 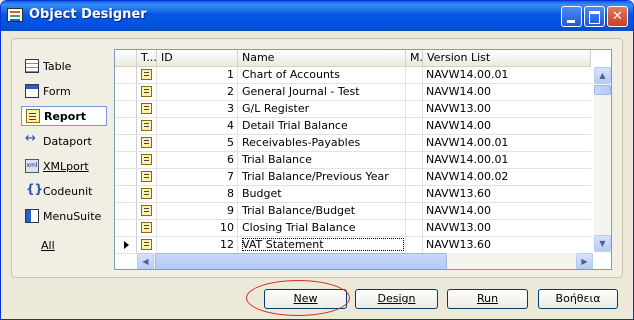 What do you see at coordinates (322, 228) in the screenshot?
I see `name-cell: Closing Trial Balance` at bounding box center [322, 228].